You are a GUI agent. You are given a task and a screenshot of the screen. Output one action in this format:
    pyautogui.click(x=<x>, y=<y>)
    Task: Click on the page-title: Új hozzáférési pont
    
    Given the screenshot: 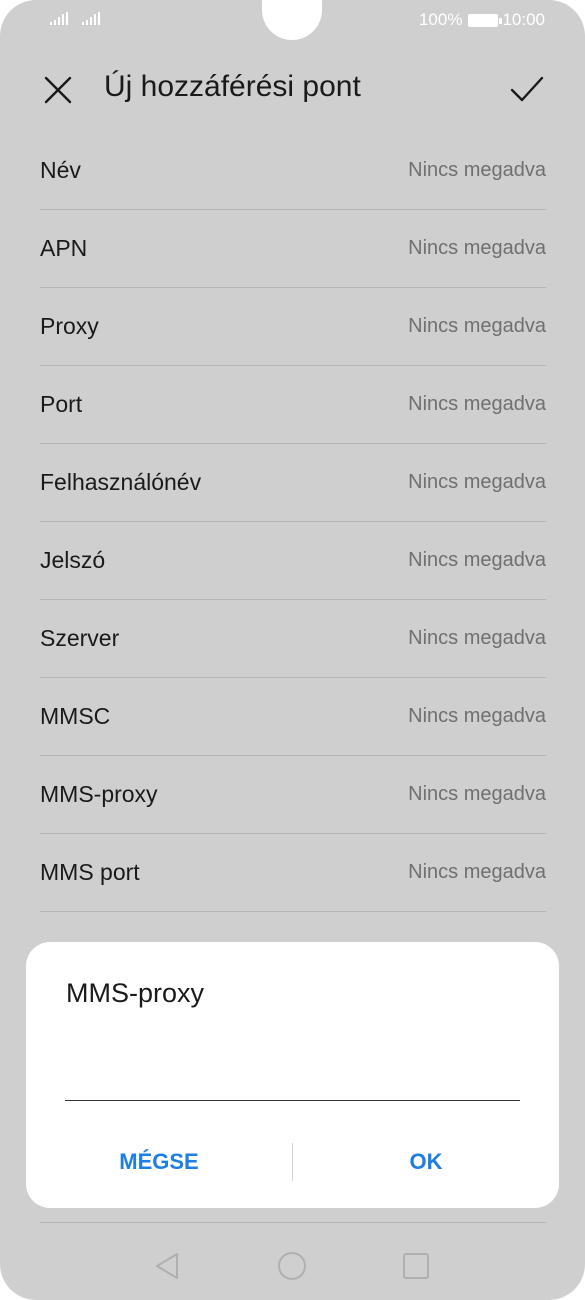 What is the action you would take?
    pyautogui.click(x=232, y=86)
    